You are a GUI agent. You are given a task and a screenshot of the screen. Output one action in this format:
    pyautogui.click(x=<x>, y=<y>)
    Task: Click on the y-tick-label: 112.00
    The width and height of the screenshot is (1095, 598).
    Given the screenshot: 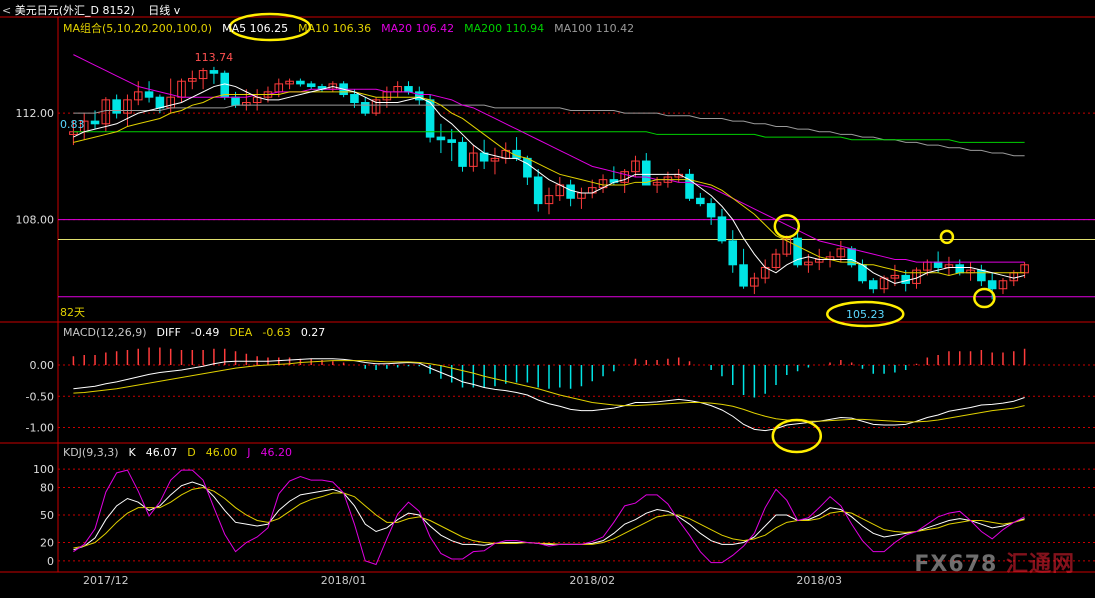 What is the action you would take?
    pyautogui.click(x=35, y=113)
    